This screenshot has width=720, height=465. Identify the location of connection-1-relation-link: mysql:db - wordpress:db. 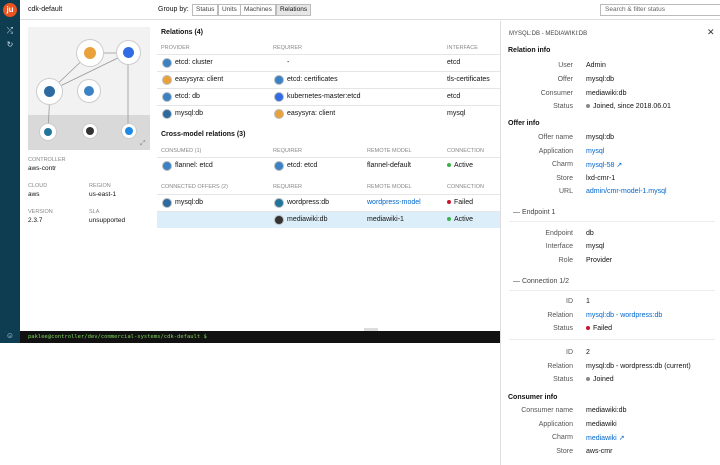
(624, 315).